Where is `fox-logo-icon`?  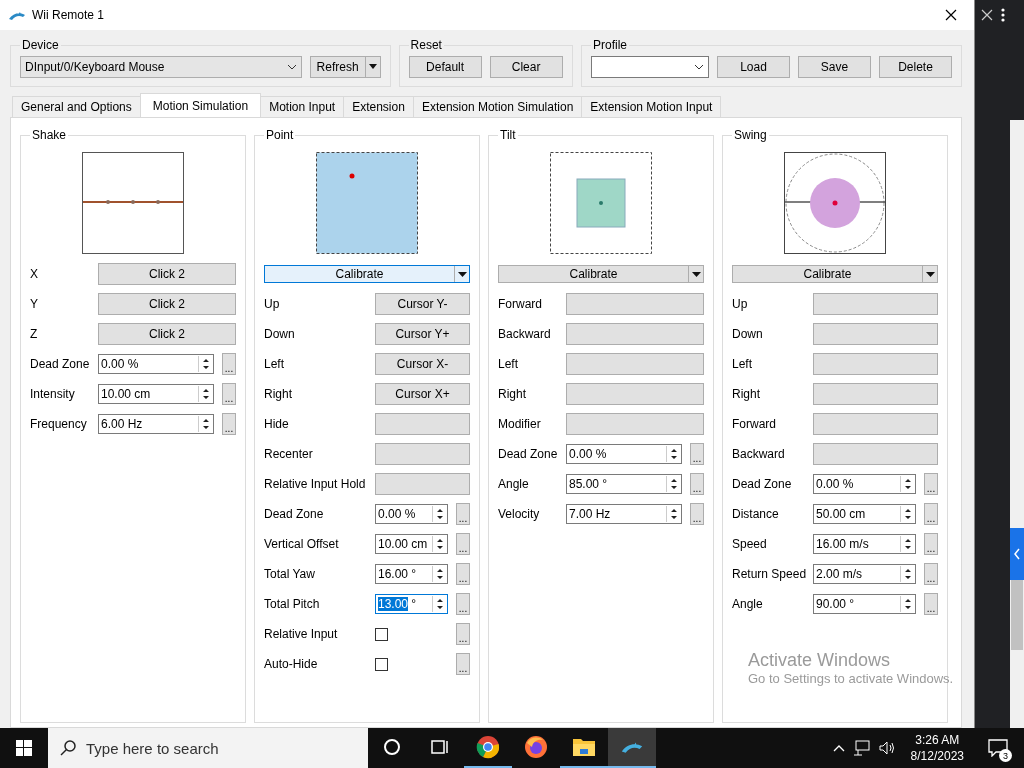
fox-logo-icon is located at coordinates (536, 747).